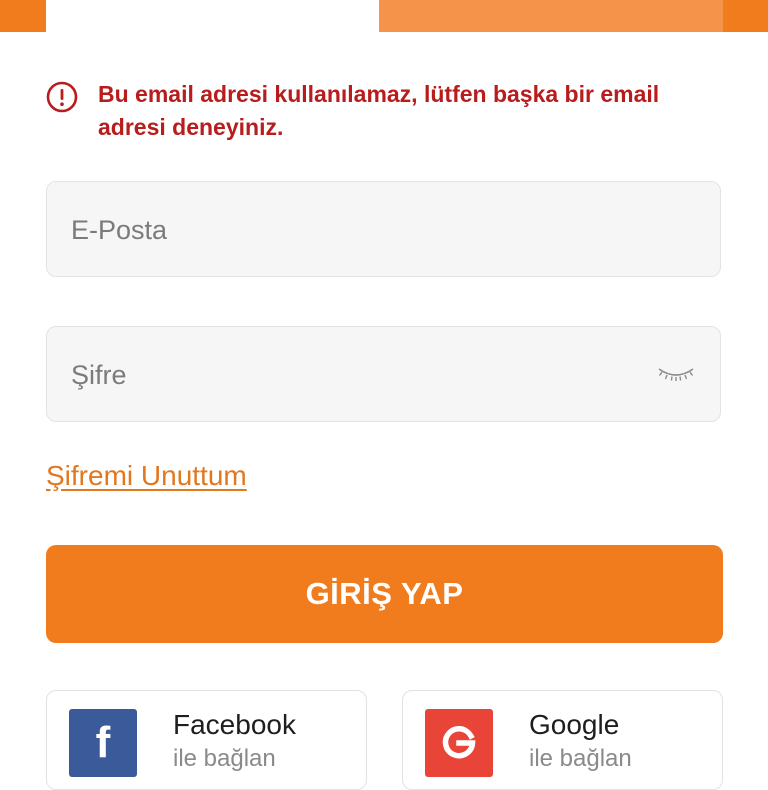 Image resolution: width=768 pixels, height=790 pixels. Describe the element at coordinates (580, 758) in the screenshot. I see `google-sublabel: ile bağlan` at that location.